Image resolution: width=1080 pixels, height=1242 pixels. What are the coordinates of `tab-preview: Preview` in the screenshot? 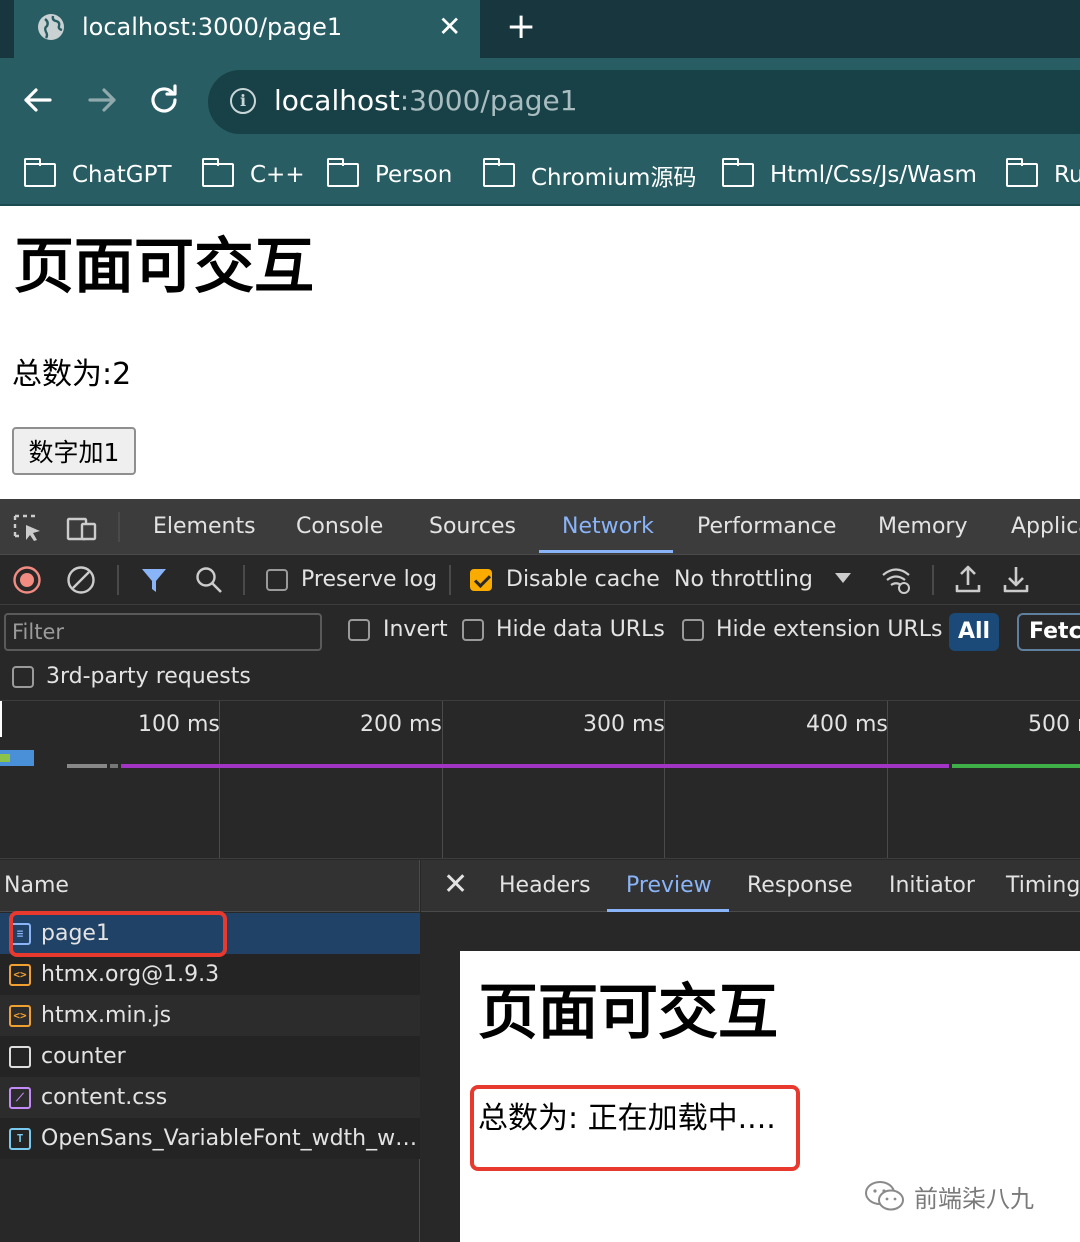 It's located at (669, 886).